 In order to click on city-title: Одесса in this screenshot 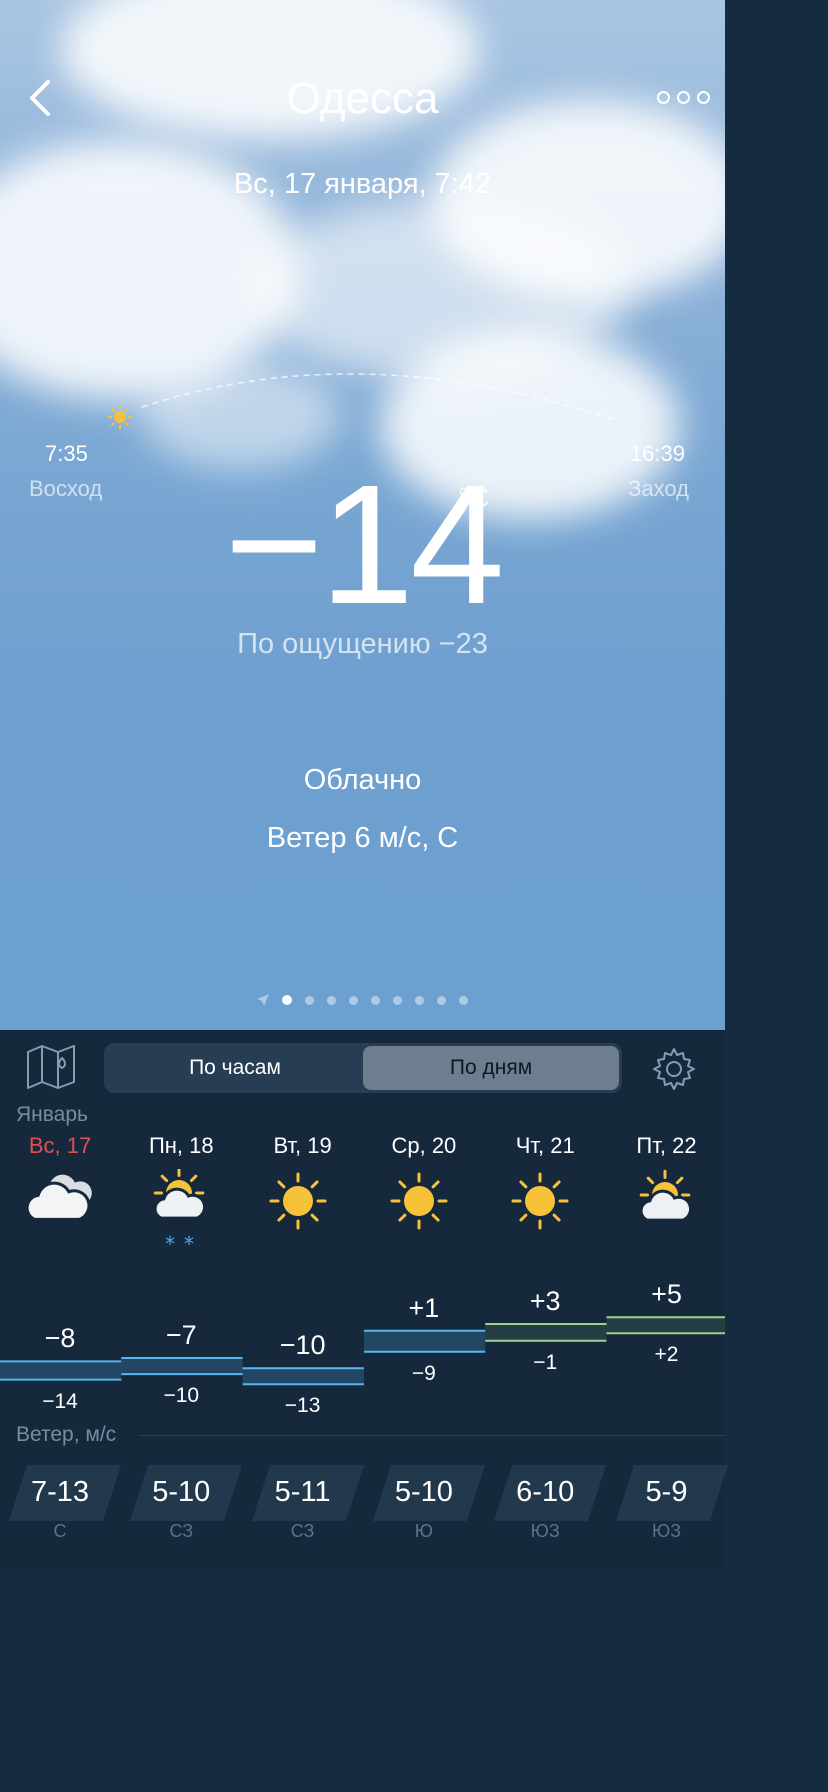, I will do `click(362, 98)`.